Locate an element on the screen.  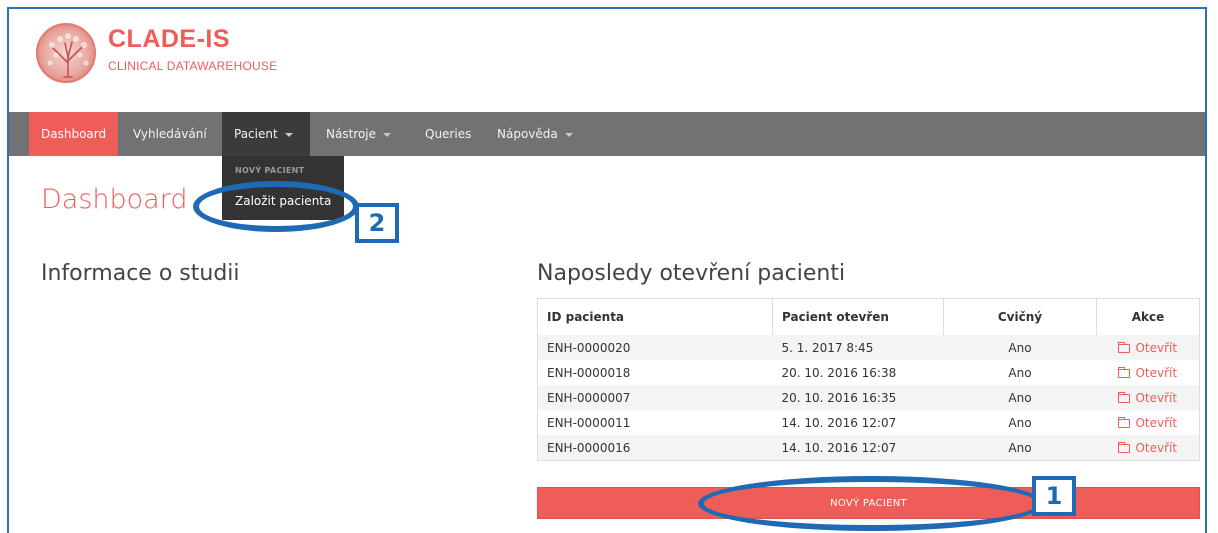
page-title: Dashboard is located at coordinates (114, 199).